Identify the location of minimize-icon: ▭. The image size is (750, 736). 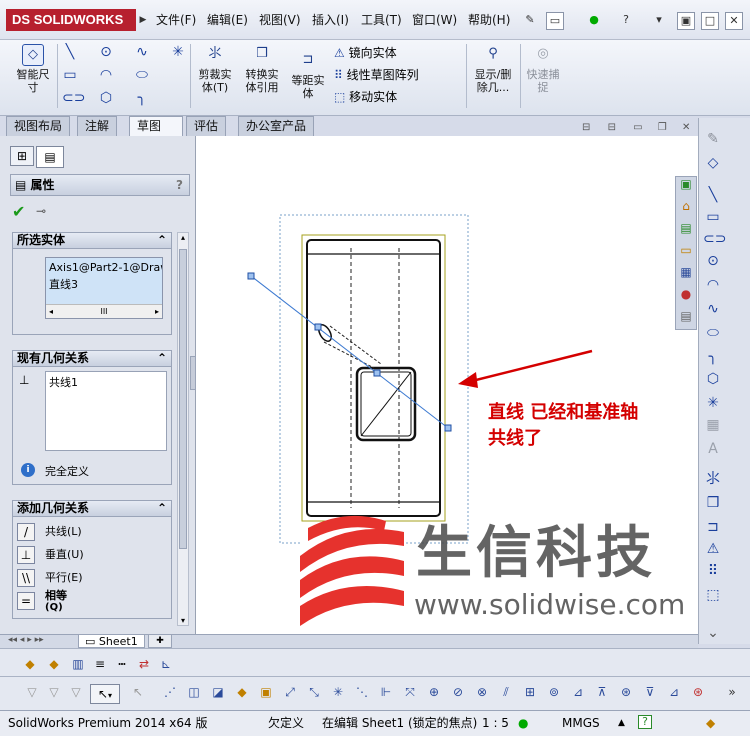
(637, 127).